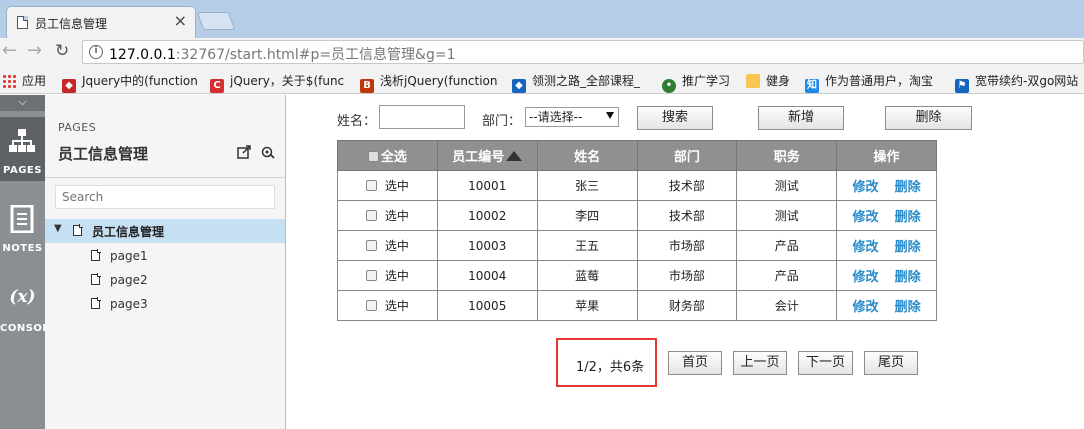 The width and height of the screenshot is (1084, 429). I want to click on header-label: 全选, so click(393, 157).